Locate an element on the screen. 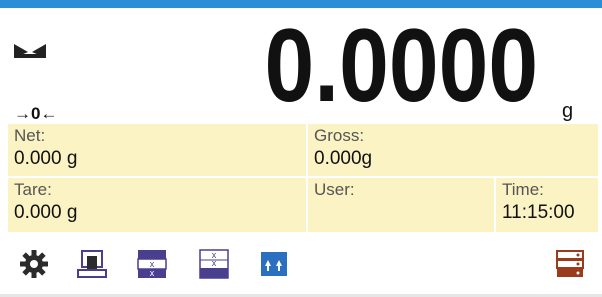 The image size is (602, 297). user-label: User: is located at coordinates (334, 189).